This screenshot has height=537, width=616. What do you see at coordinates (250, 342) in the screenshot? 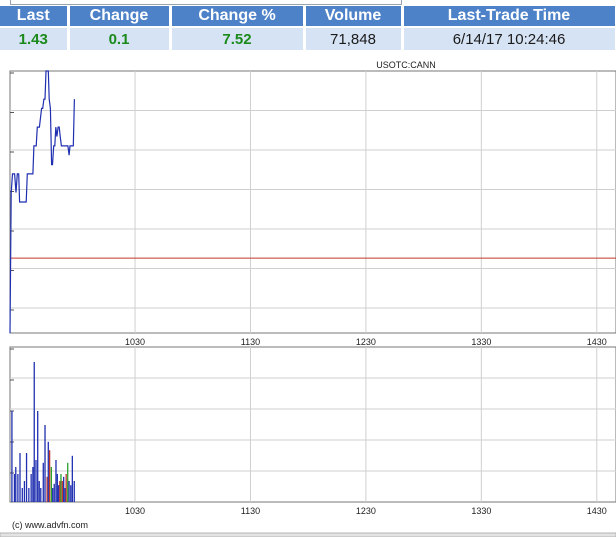
I see `price-x-tick-label: 1130` at bounding box center [250, 342].